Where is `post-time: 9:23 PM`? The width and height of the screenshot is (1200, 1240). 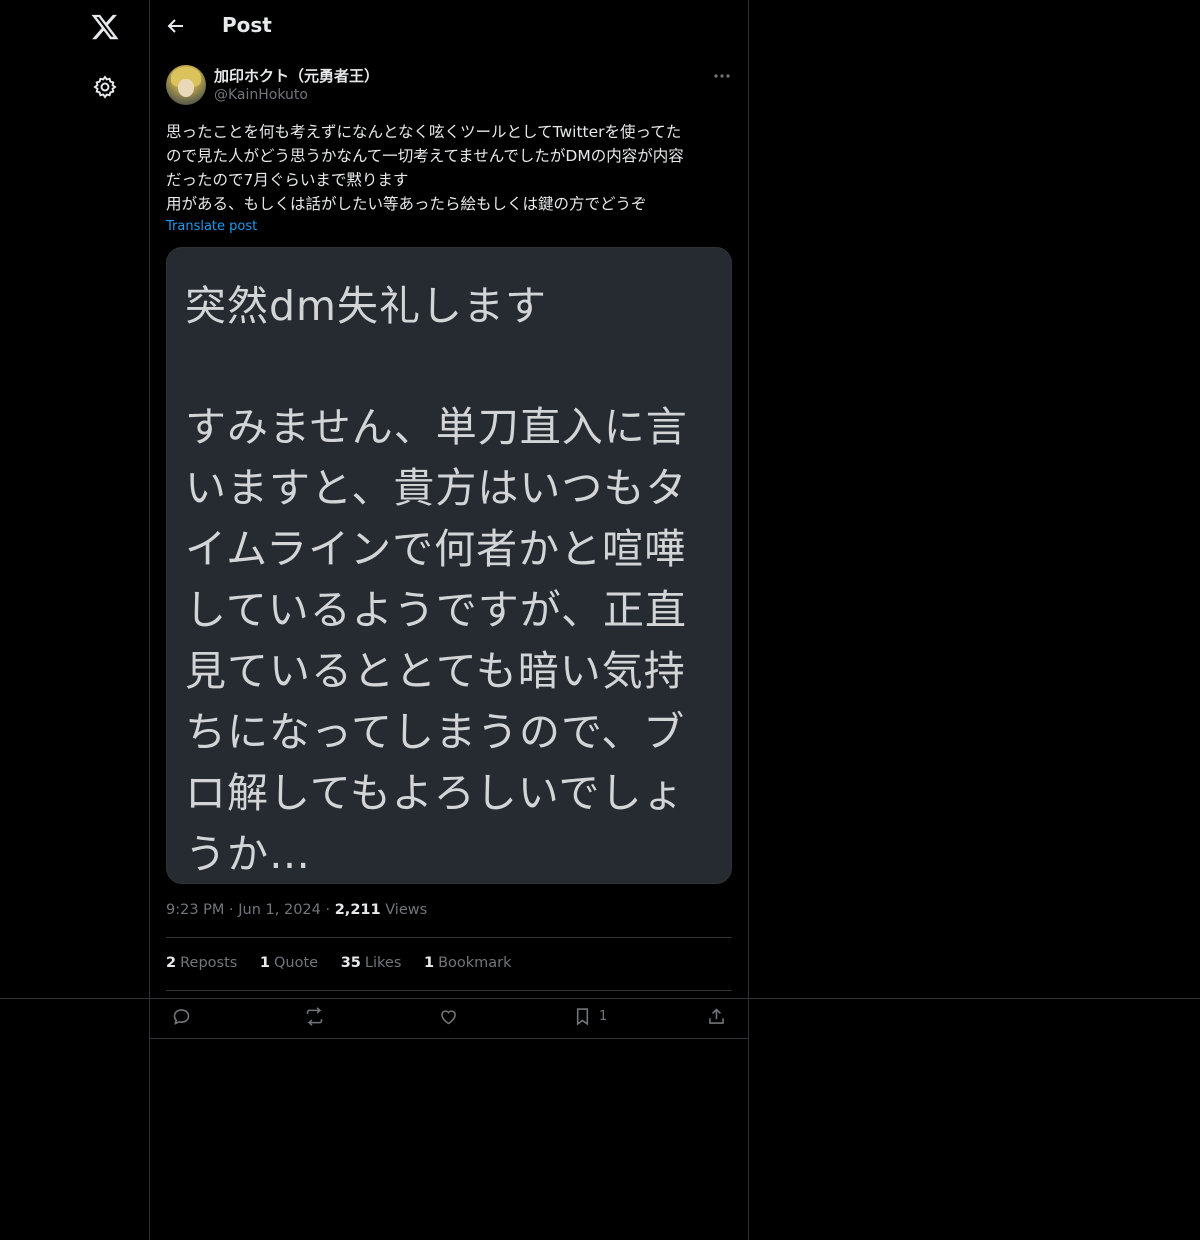 post-time: 9:23 PM is located at coordinates (195, 910).